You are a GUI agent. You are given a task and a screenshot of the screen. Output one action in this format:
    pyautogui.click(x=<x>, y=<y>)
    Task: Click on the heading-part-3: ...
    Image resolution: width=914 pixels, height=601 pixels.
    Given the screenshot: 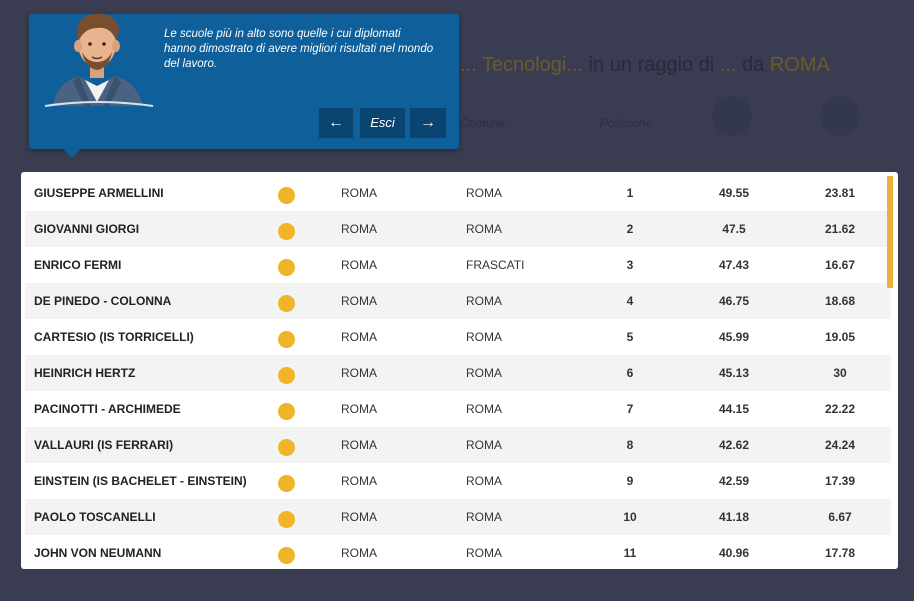 What is the action you would take?
    pyautogui.click(x=728, y=65)
    